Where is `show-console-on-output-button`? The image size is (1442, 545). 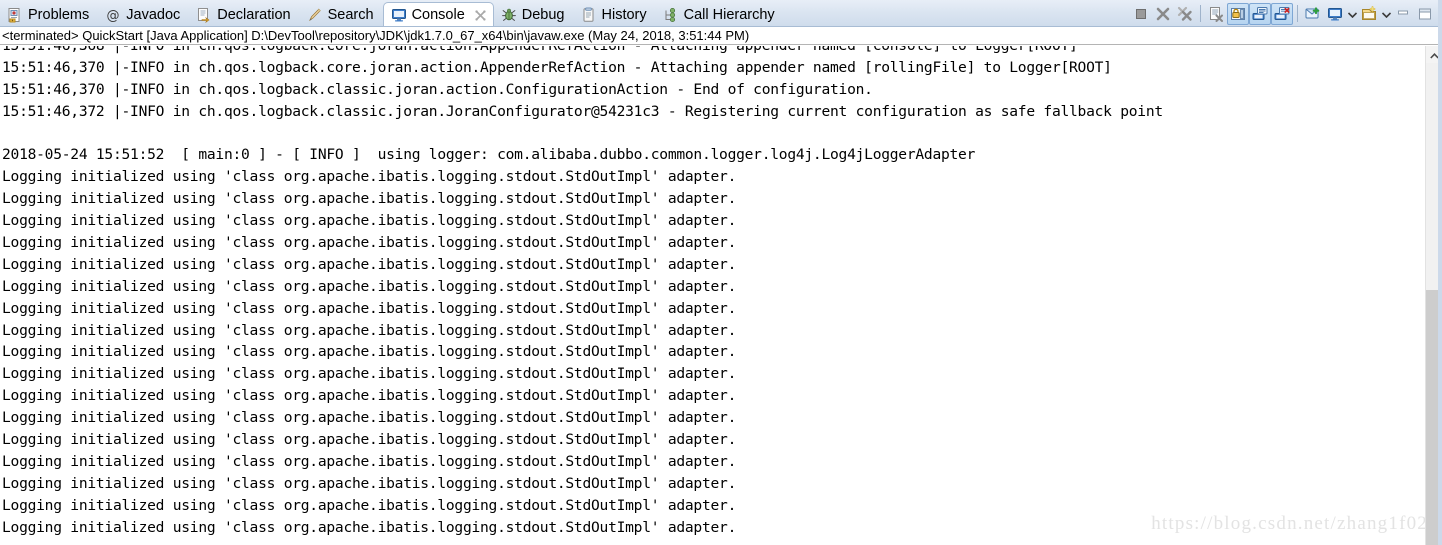
show-console-on-output-button is located at coordinates (1260, 13).